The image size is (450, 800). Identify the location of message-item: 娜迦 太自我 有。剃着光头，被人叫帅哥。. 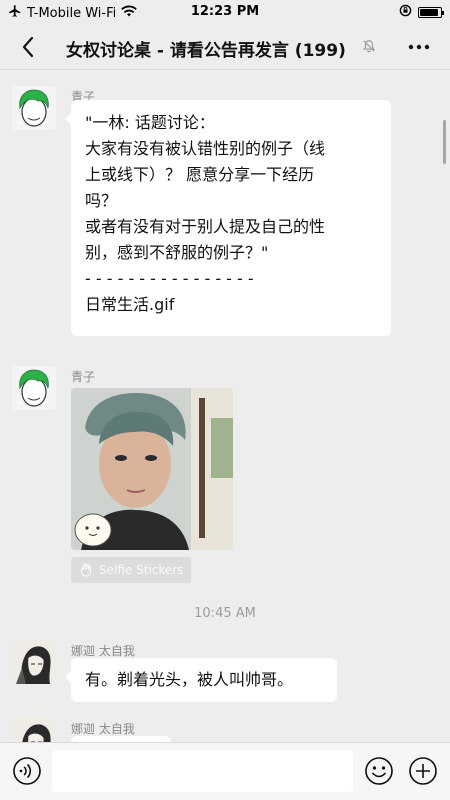
(222, 671).